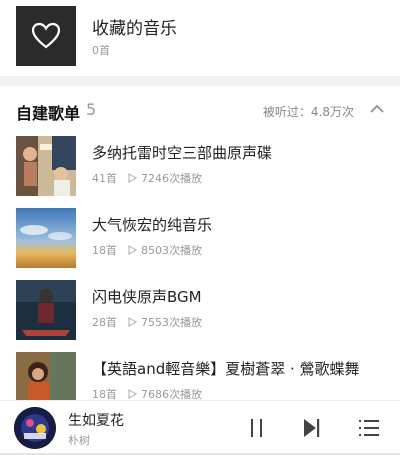  I want to click on section-divider, so click(200, 81).